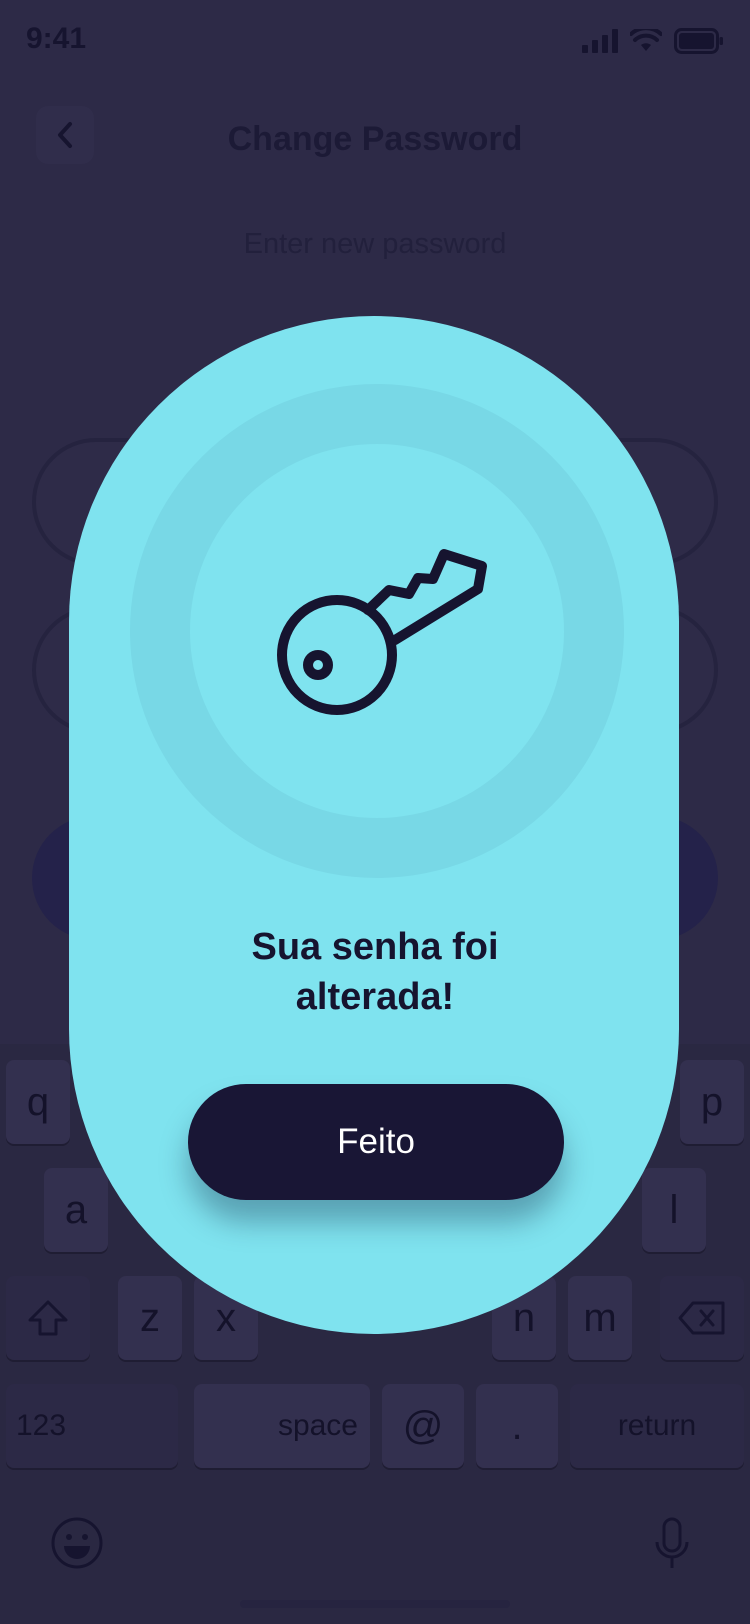 Image resolution: width=750 pixels, height=1624 pixels. Describe the element at coordinates (77, 1543) in the screenshot. I see `emoji-icon` at that location.